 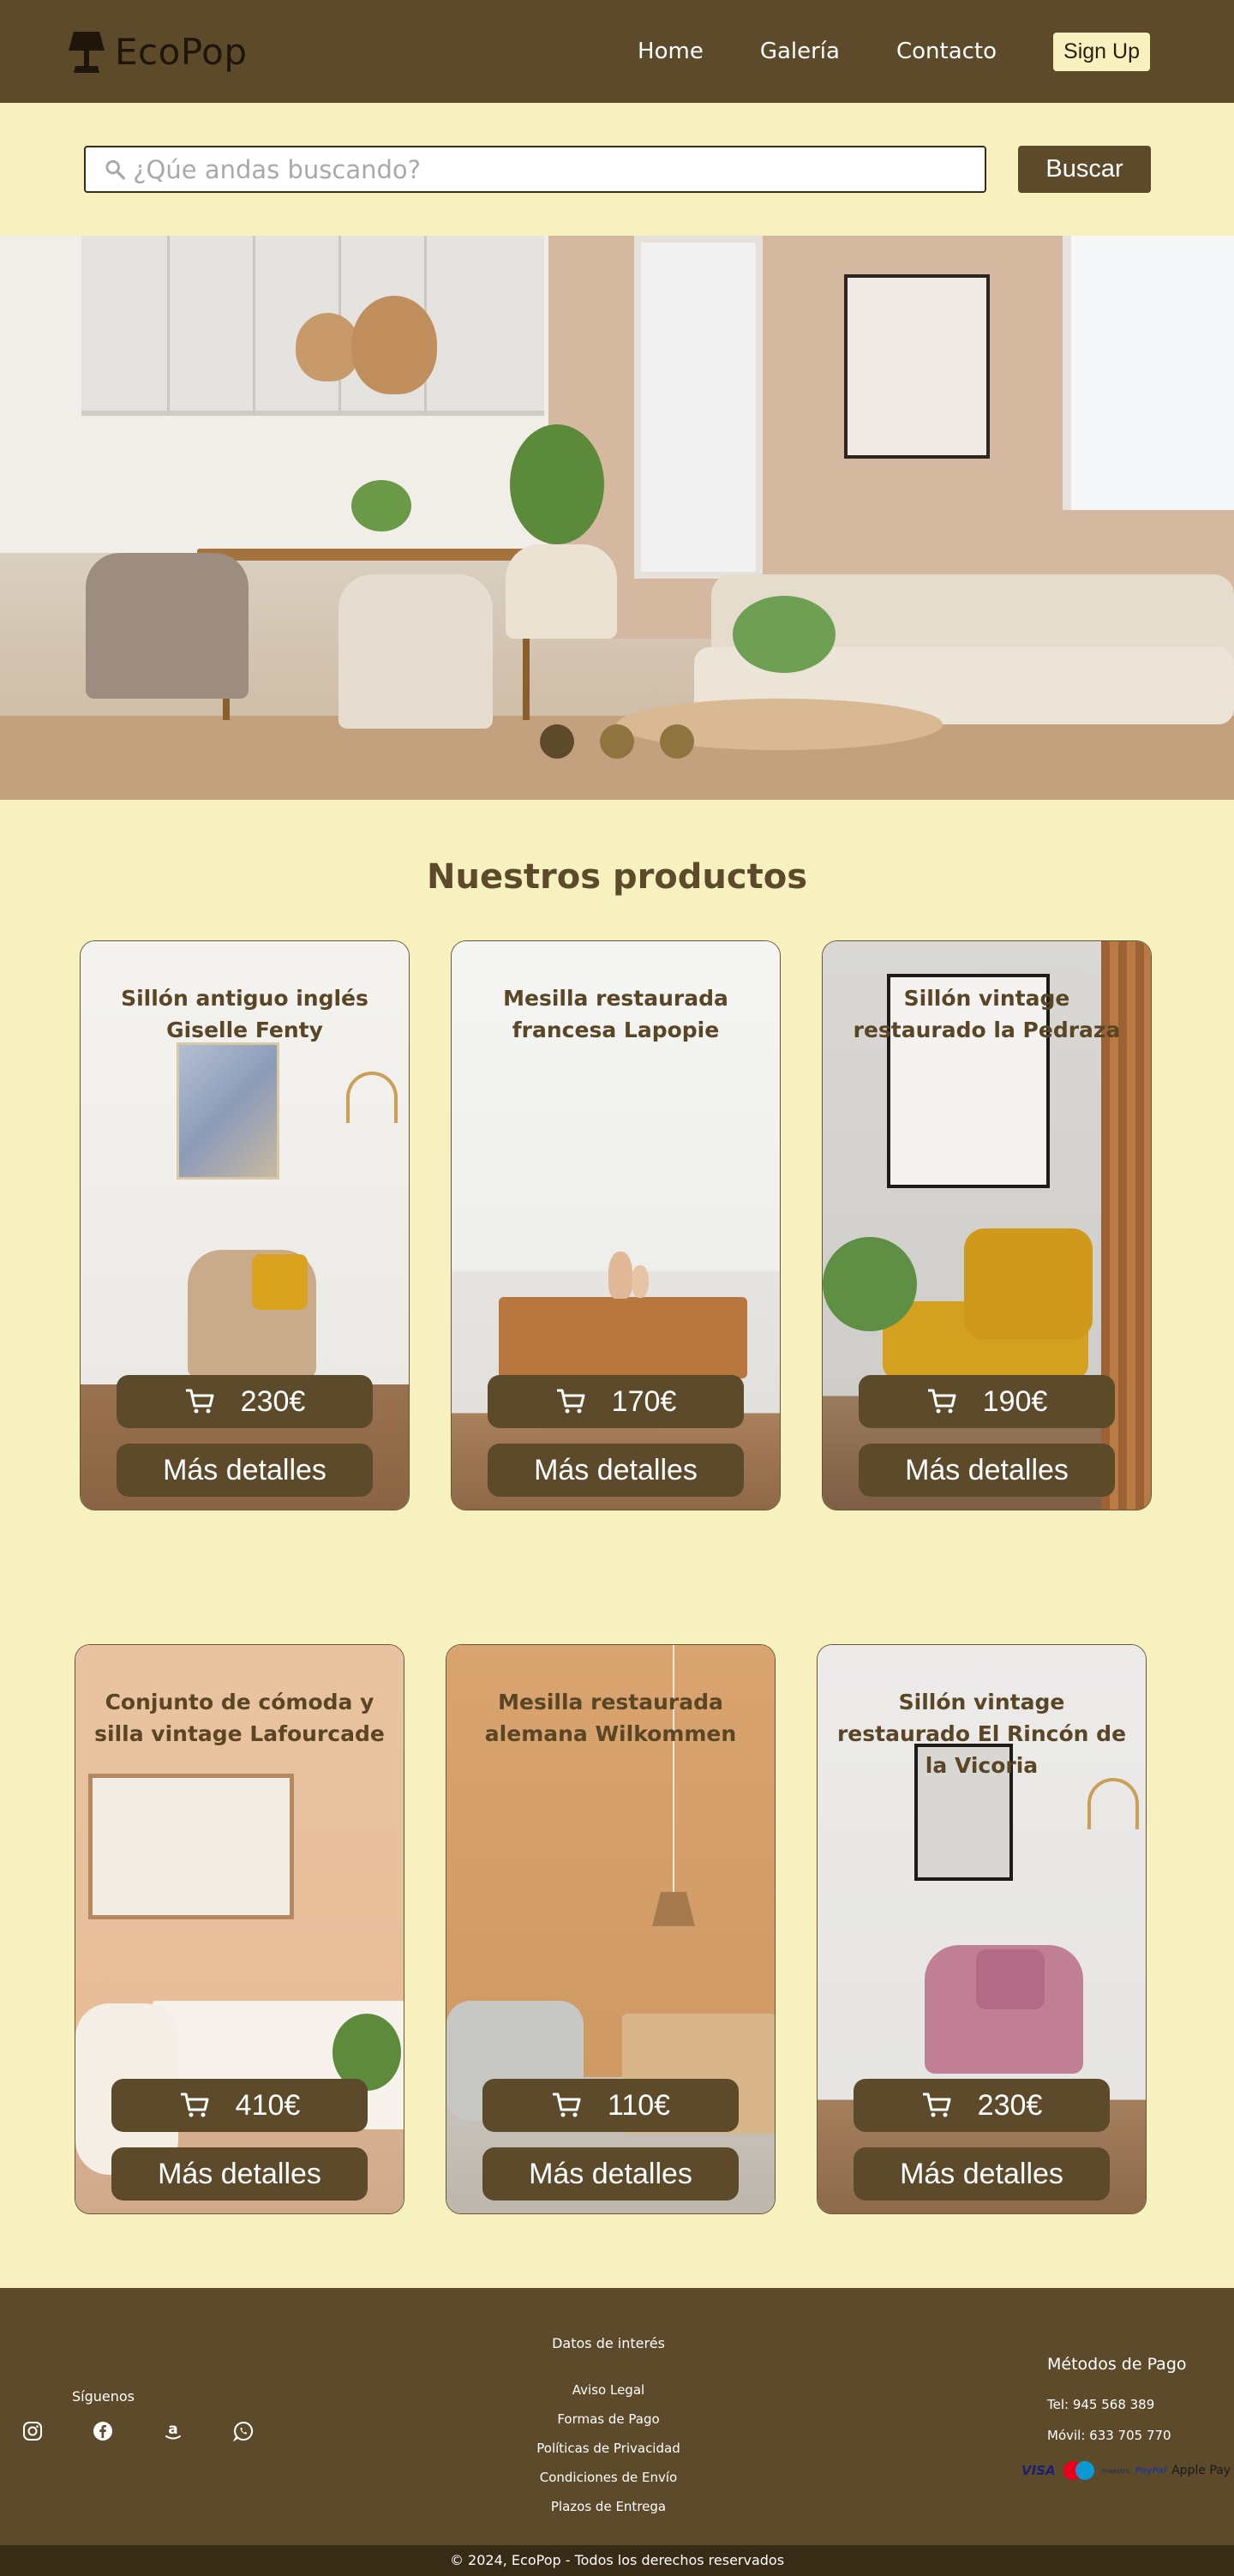 I want to click on paypal-label: PayPal, so click(x=1151, y=2470).